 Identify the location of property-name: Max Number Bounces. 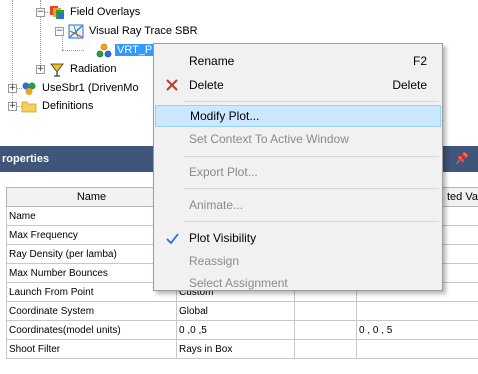
(91, 273).